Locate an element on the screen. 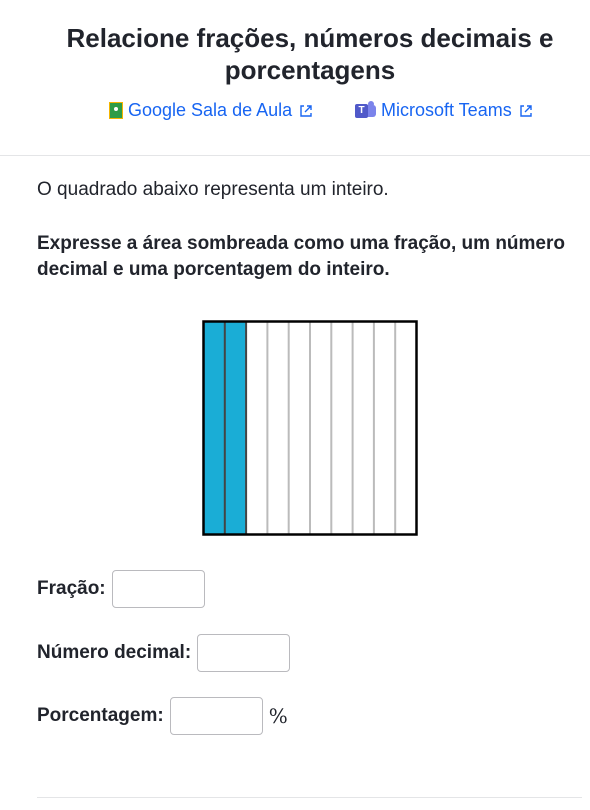 Image resolution: width=590 pixels, height=810 pixels. divider is located at coordinates (309, 797).